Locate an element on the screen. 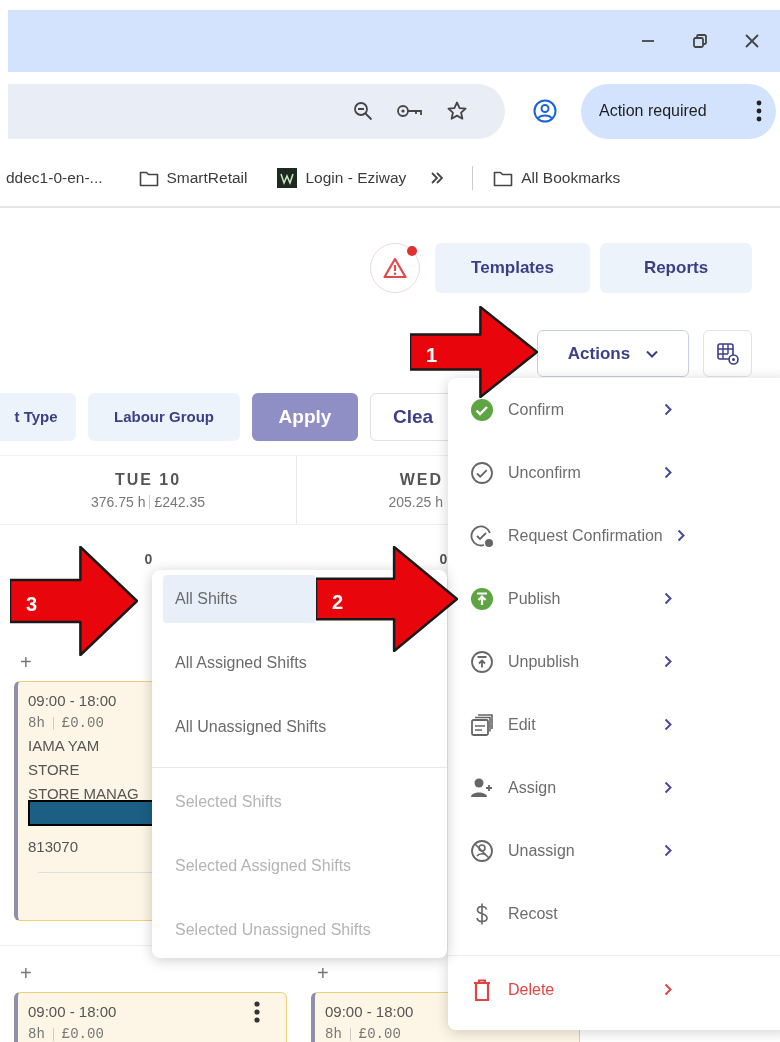  menu-item: Unassign is located at coordinates (614, 850).